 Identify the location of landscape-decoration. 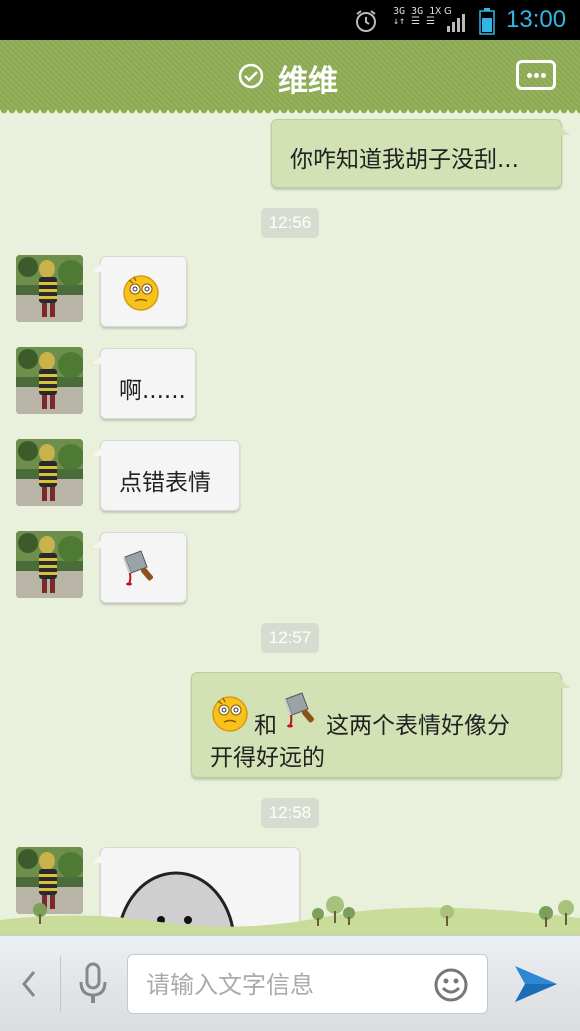
(290, 916).